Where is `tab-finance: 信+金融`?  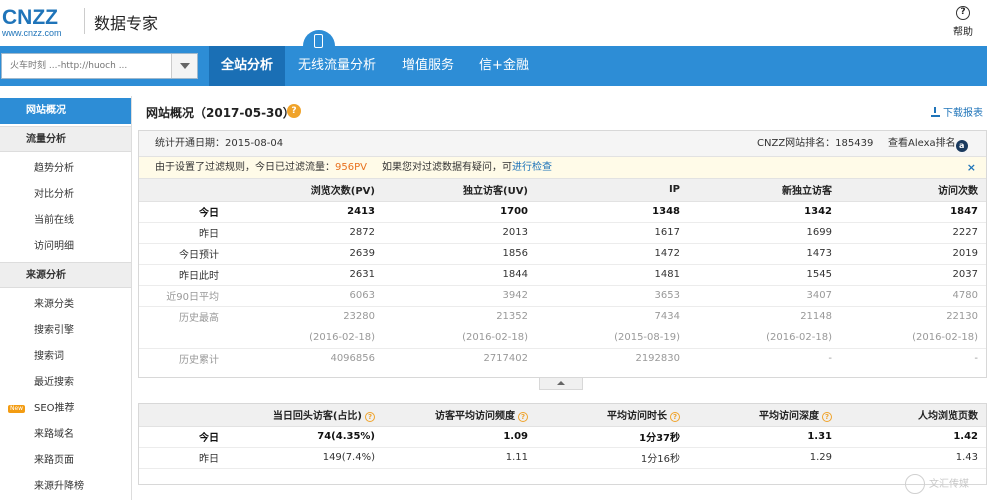 tab-finance: 信+金融 is located at coordinates (504, 66).